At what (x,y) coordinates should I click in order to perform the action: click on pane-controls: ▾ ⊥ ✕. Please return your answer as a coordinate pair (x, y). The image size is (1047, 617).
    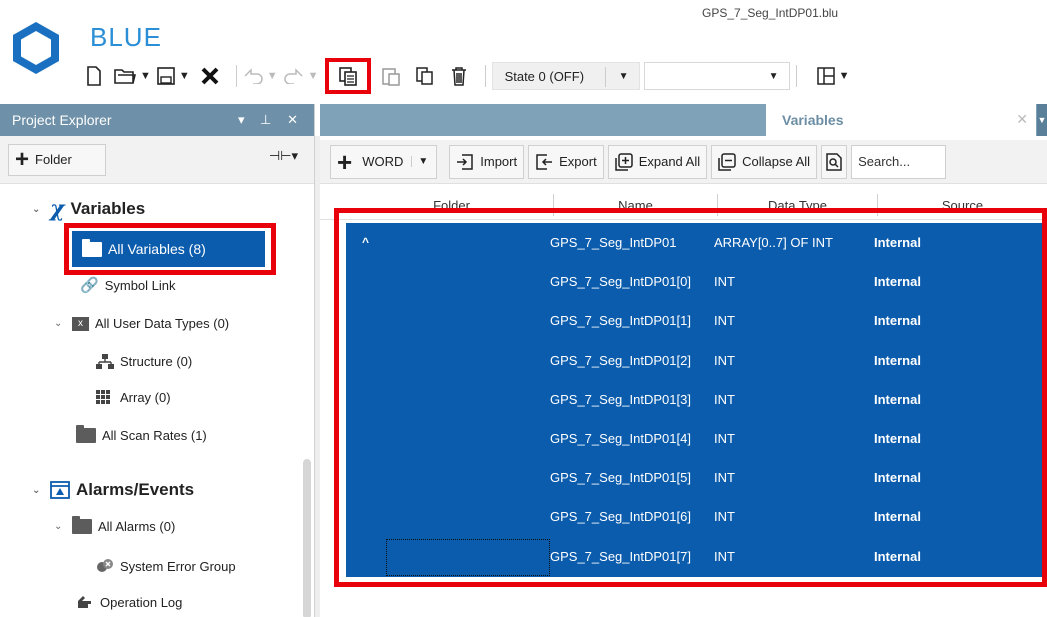
    Looking at the image, I should click on (271, 120).